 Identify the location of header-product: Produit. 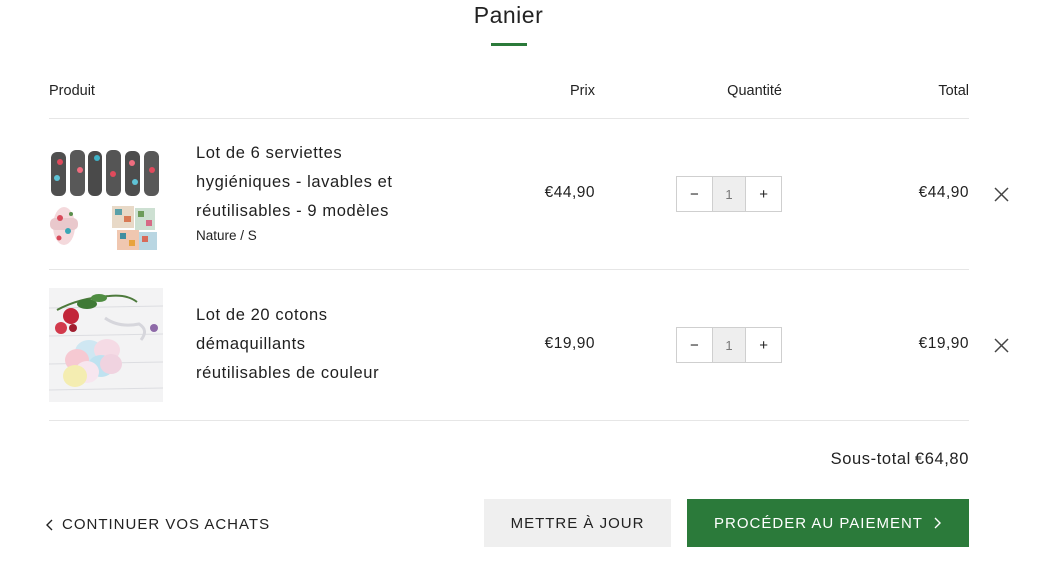
(72, 91).